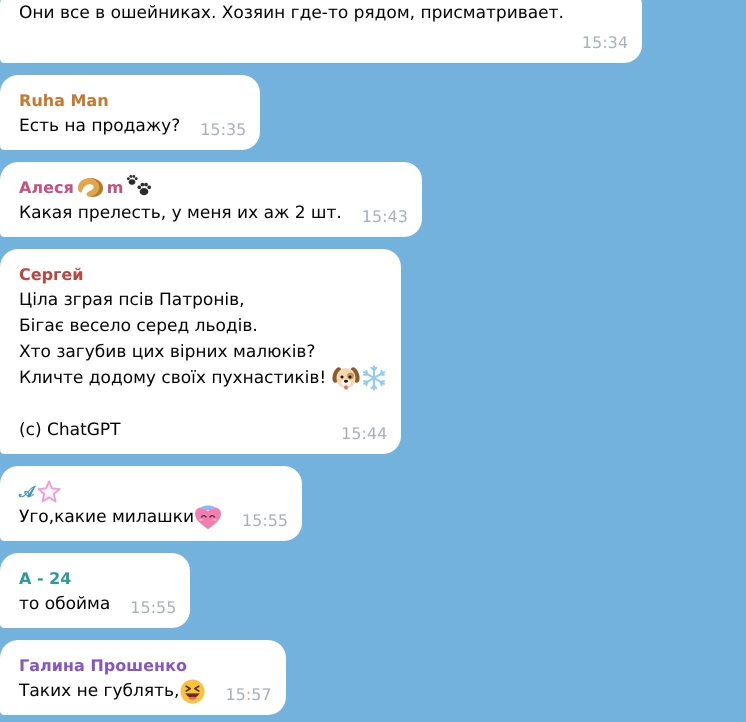  Describe the element at coordinates (99, 691) in the screenshot. I see `message-text: Таких не гублять,` at that location.